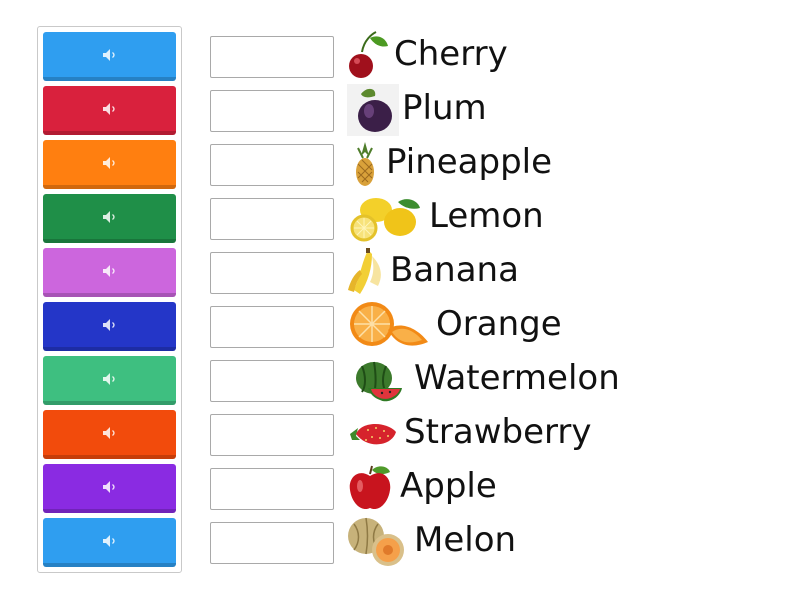 The width and height of the screenshot is (800, 600). I want to click on strawberry-icon, so click(373, 434).